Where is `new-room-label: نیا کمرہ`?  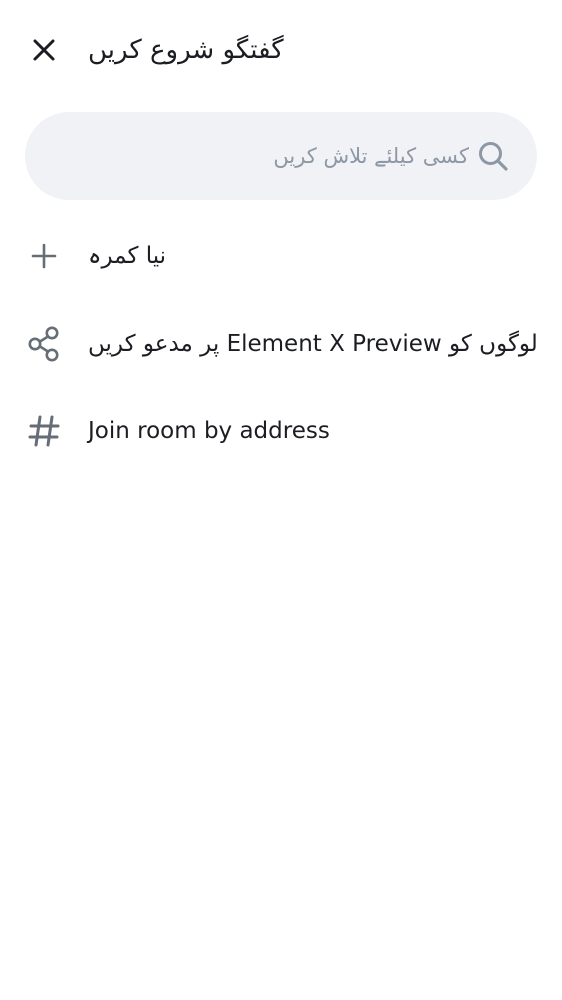 new-room-label: نیا کمرہ is located at coordinates (127, 256).